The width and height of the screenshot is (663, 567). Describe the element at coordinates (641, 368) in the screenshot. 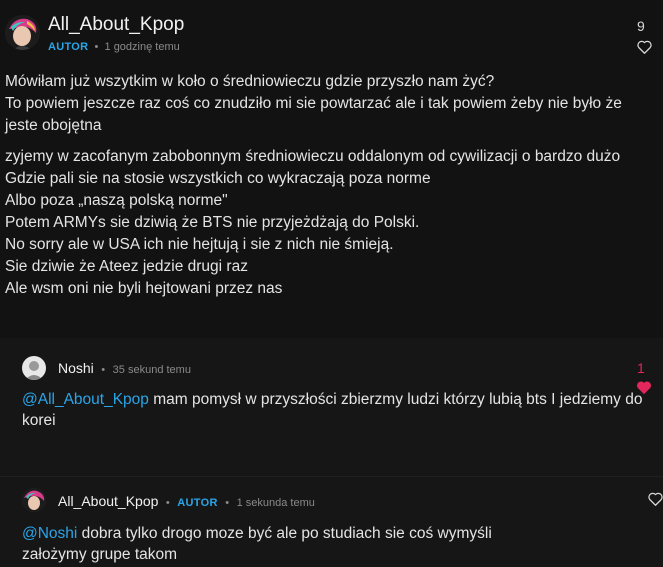

I see `reply-like-count: 1` at that location.